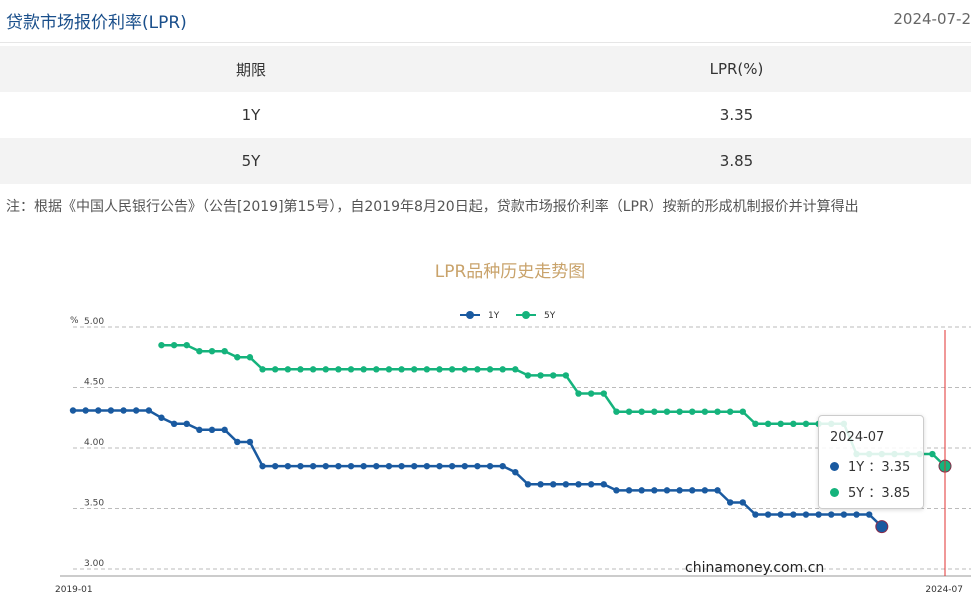 This screenshot has height=600, width=971. What do you see at coordinates (944, 590) in the screenshot?
I see `x-tick-label: 2024-07` at bounding box center [944, 590].